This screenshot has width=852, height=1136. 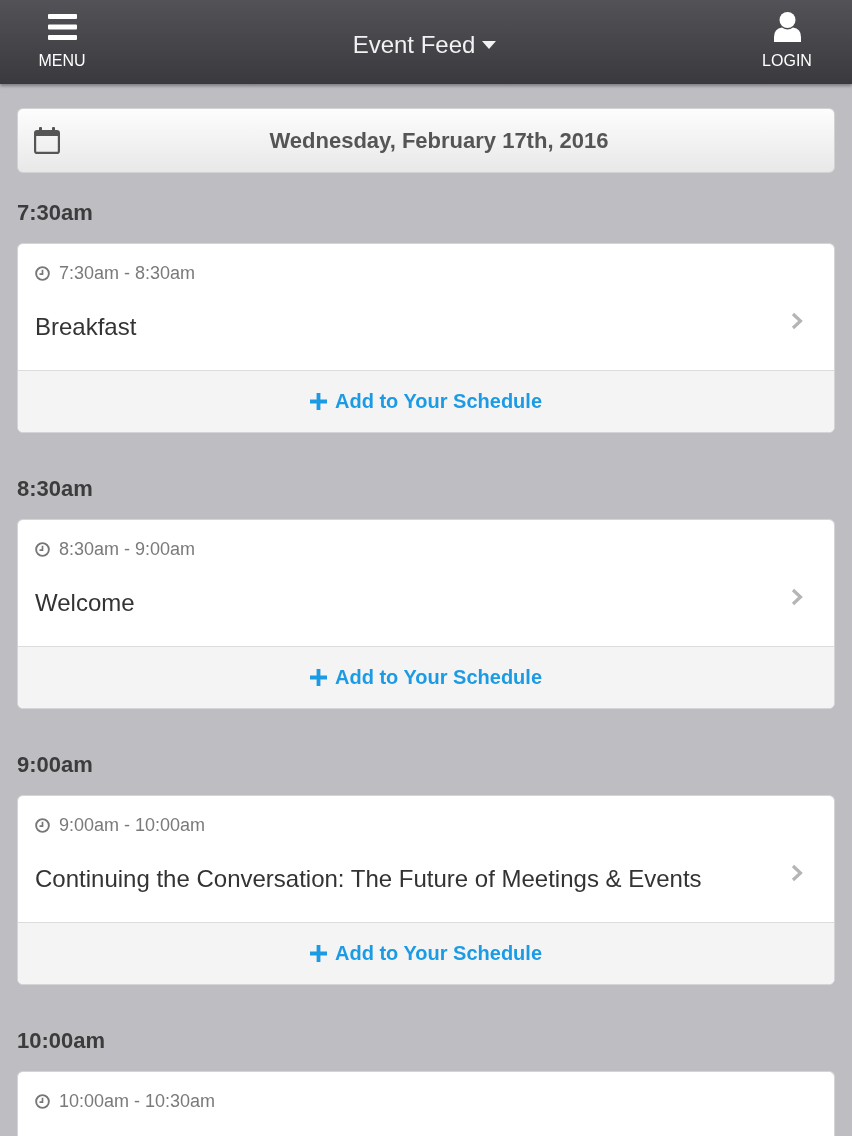 I want to click on event-time: 8:30am - 9:00am, so click(x=127, y=549).